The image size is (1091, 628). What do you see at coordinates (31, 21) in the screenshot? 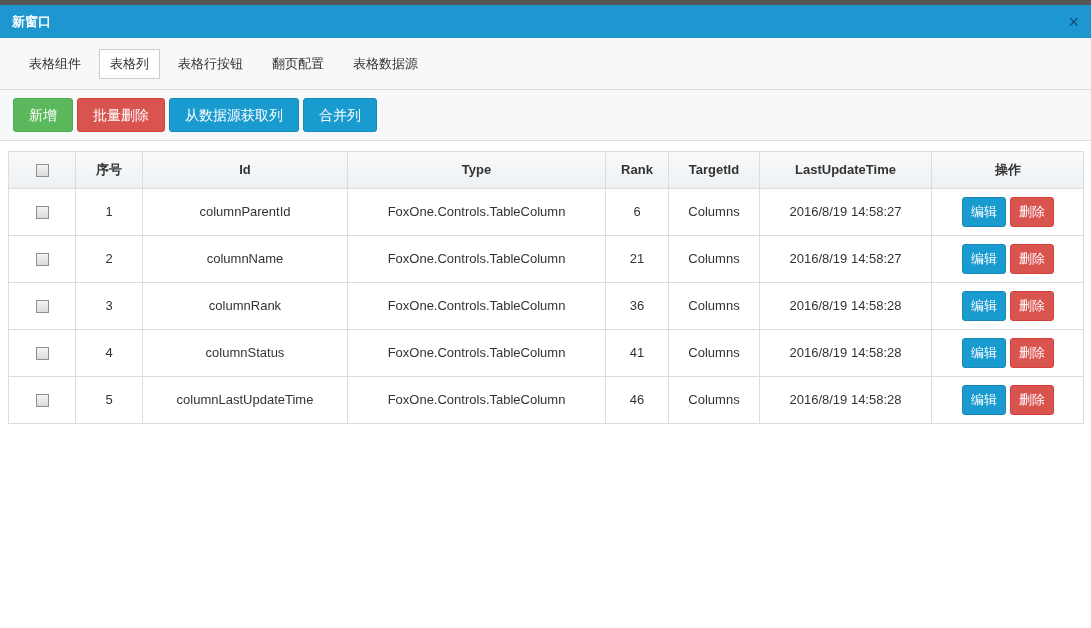
I see `window-title: 新窗口` at bounding box center [31, 21].